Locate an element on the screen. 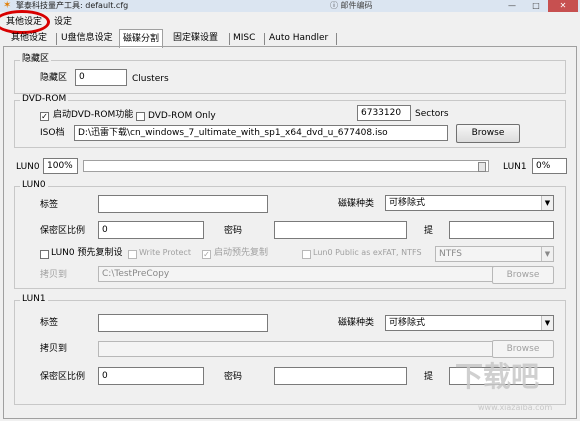  slider-thumb is located at coordinates (482, 167).